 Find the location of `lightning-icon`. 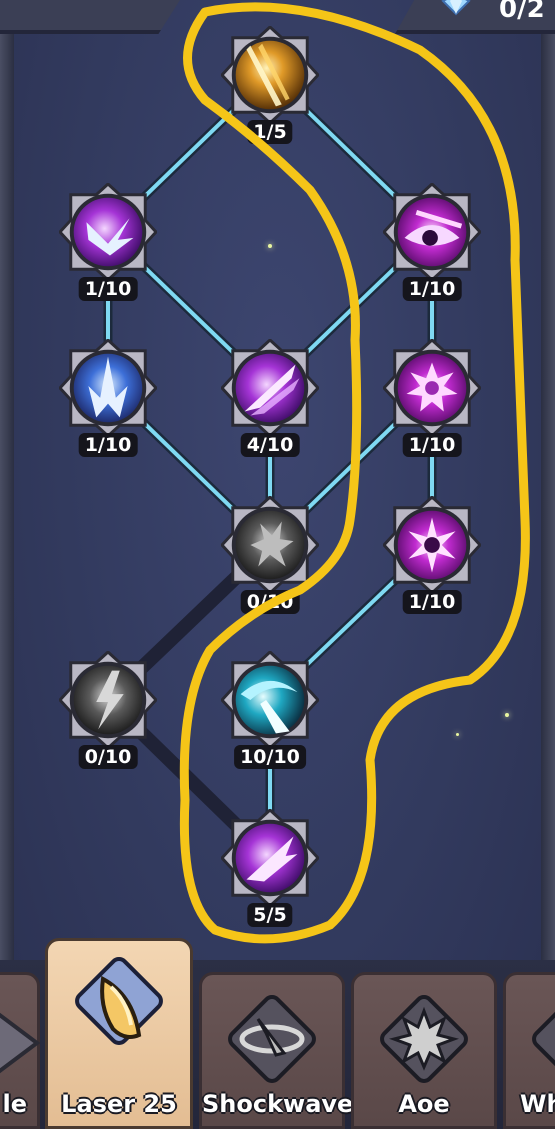

lightning-icon is located at coordinates (108, 700).